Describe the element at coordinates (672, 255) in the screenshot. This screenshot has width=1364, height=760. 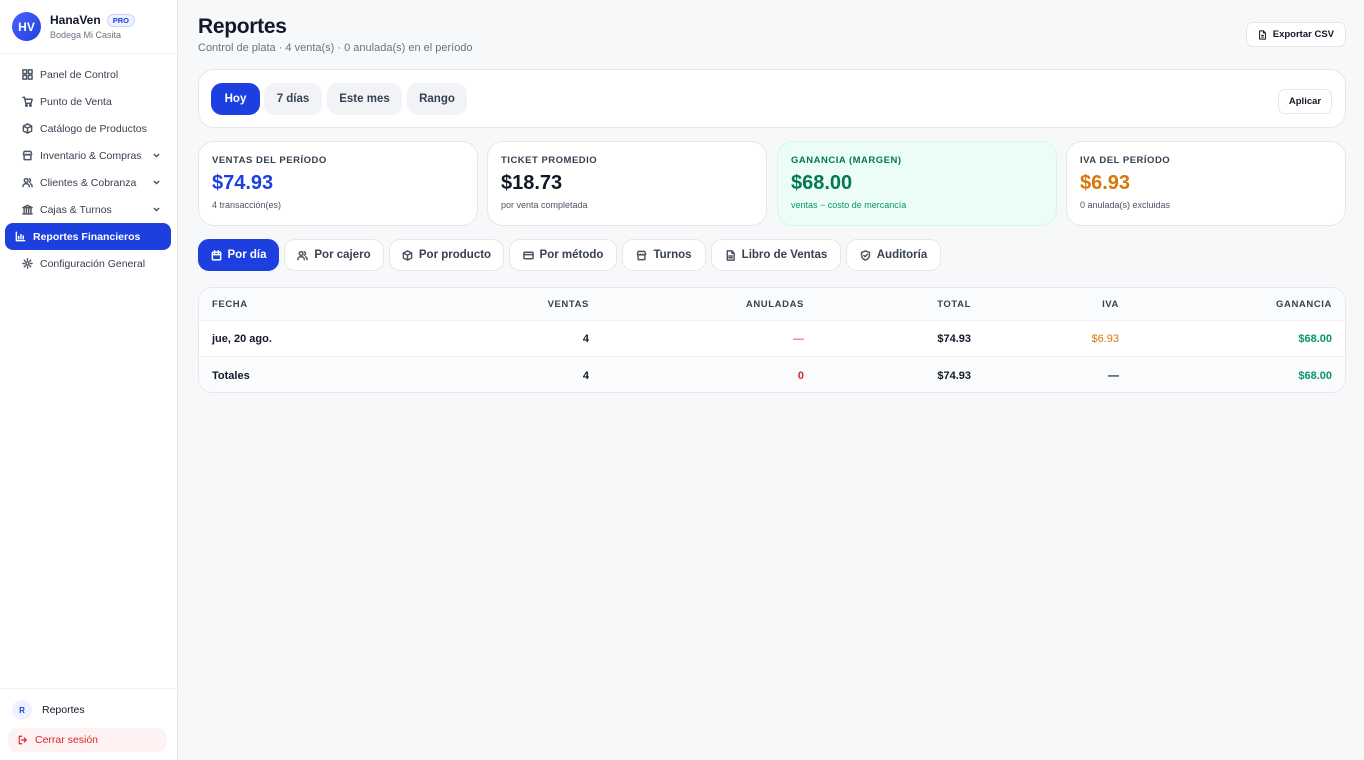
I see `tab-label: Turnos` at that location.